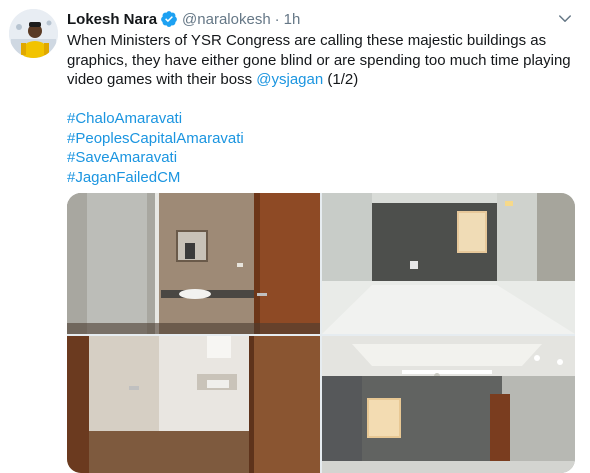 This screenshot has height=473, width=590. What do you see at coordinates (267, 178) in the screenshot?
I see `hashtag-link: #JaganFailedCM` at bounding box center [267, 178].